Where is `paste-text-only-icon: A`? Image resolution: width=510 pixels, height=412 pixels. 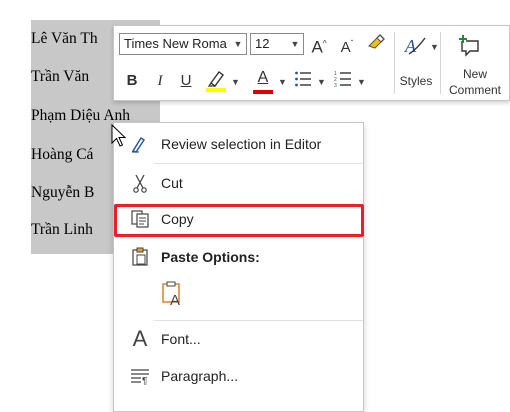
paste-text-only-icon: A is located at coordinates (171, 295).